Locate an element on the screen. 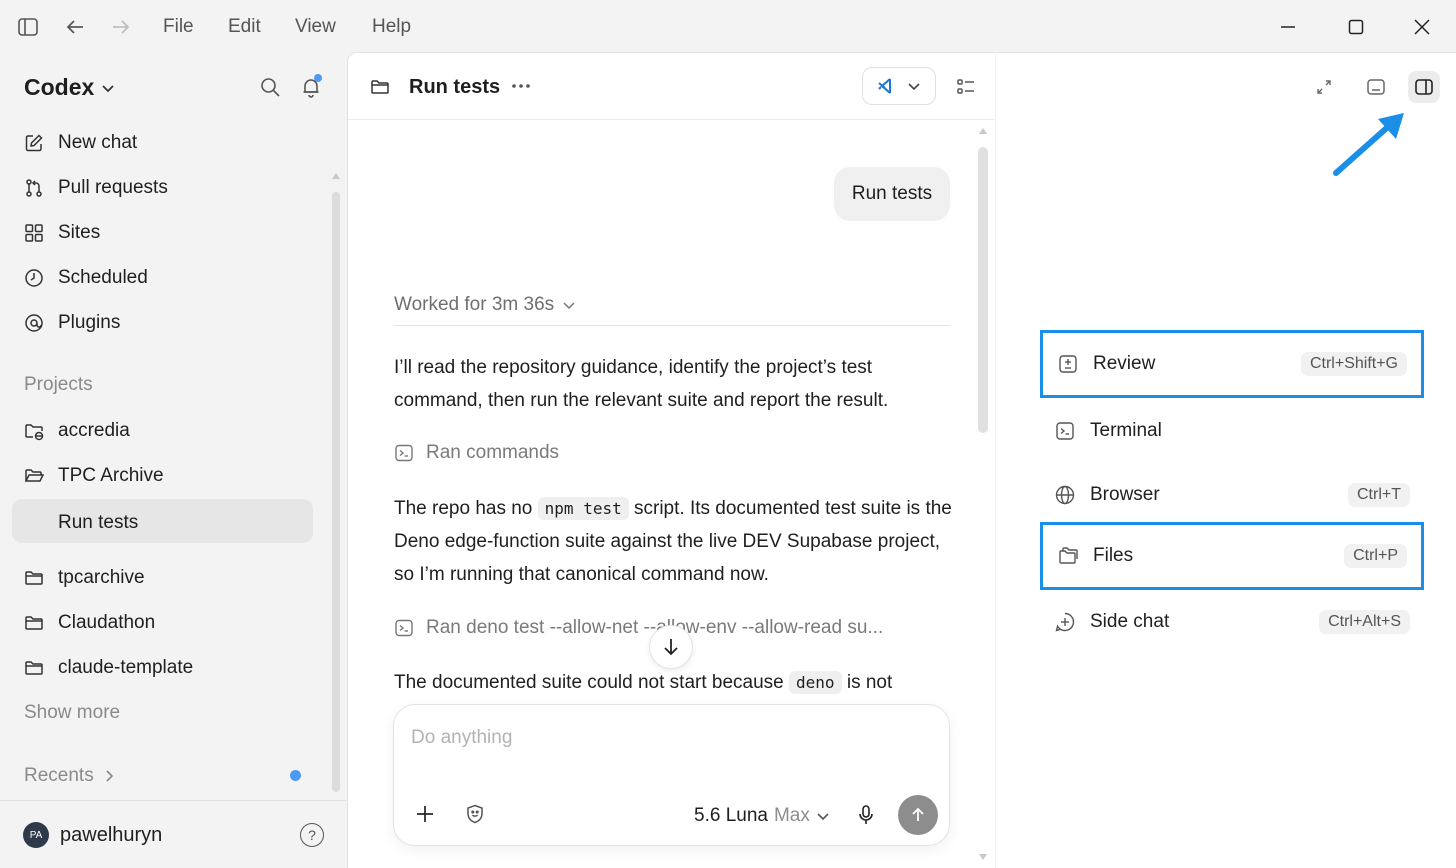 The width and height of the screenshot is (1456, 868). bottom-panel-toggle-icon is located at coordinates (1376, 87).